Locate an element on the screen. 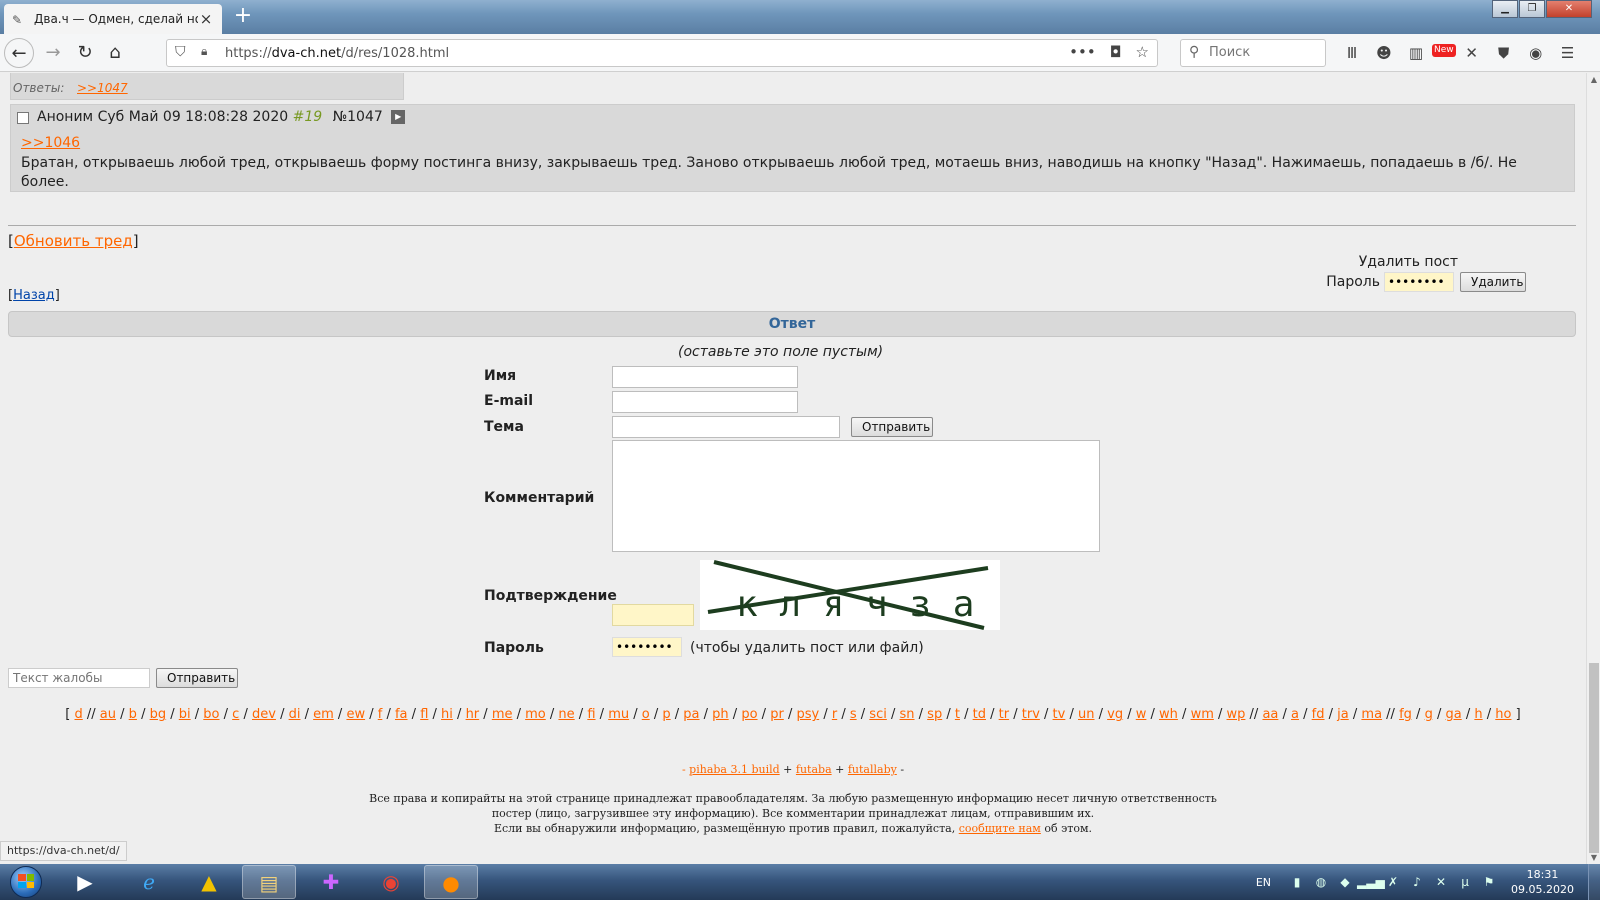  board-link-o: o is located at coordinates (646, 714).